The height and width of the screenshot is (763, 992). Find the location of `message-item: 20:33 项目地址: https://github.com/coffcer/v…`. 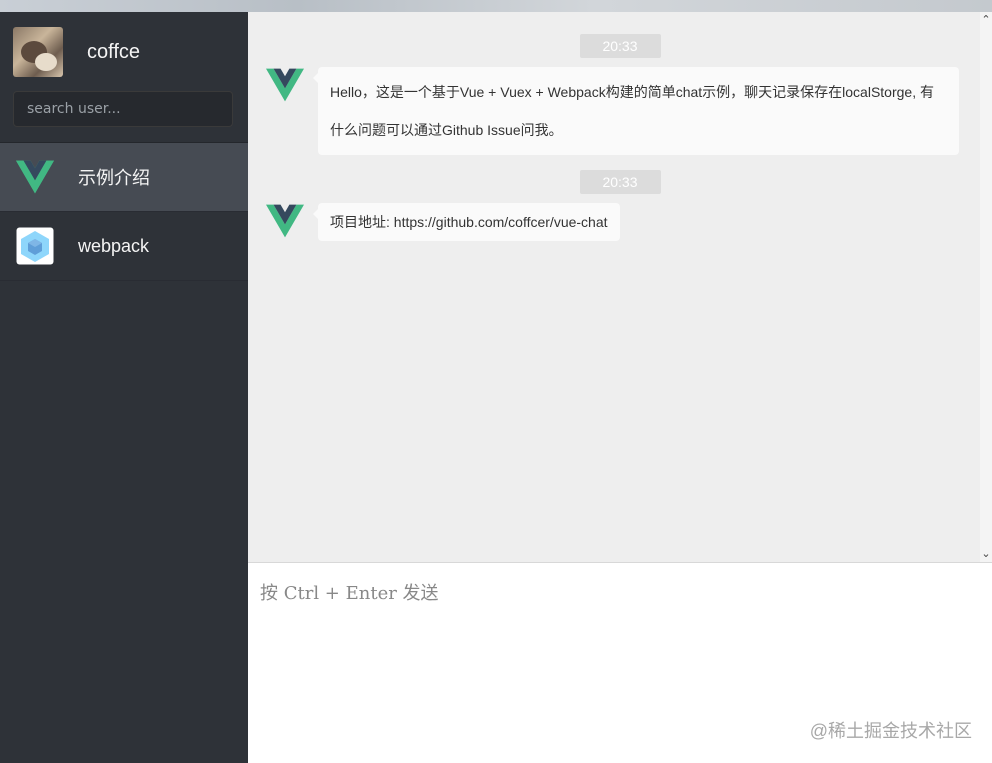

message-item: 20:33 项目地址: https://github.com/coffcer/v… is located at coordinates (620, 207).